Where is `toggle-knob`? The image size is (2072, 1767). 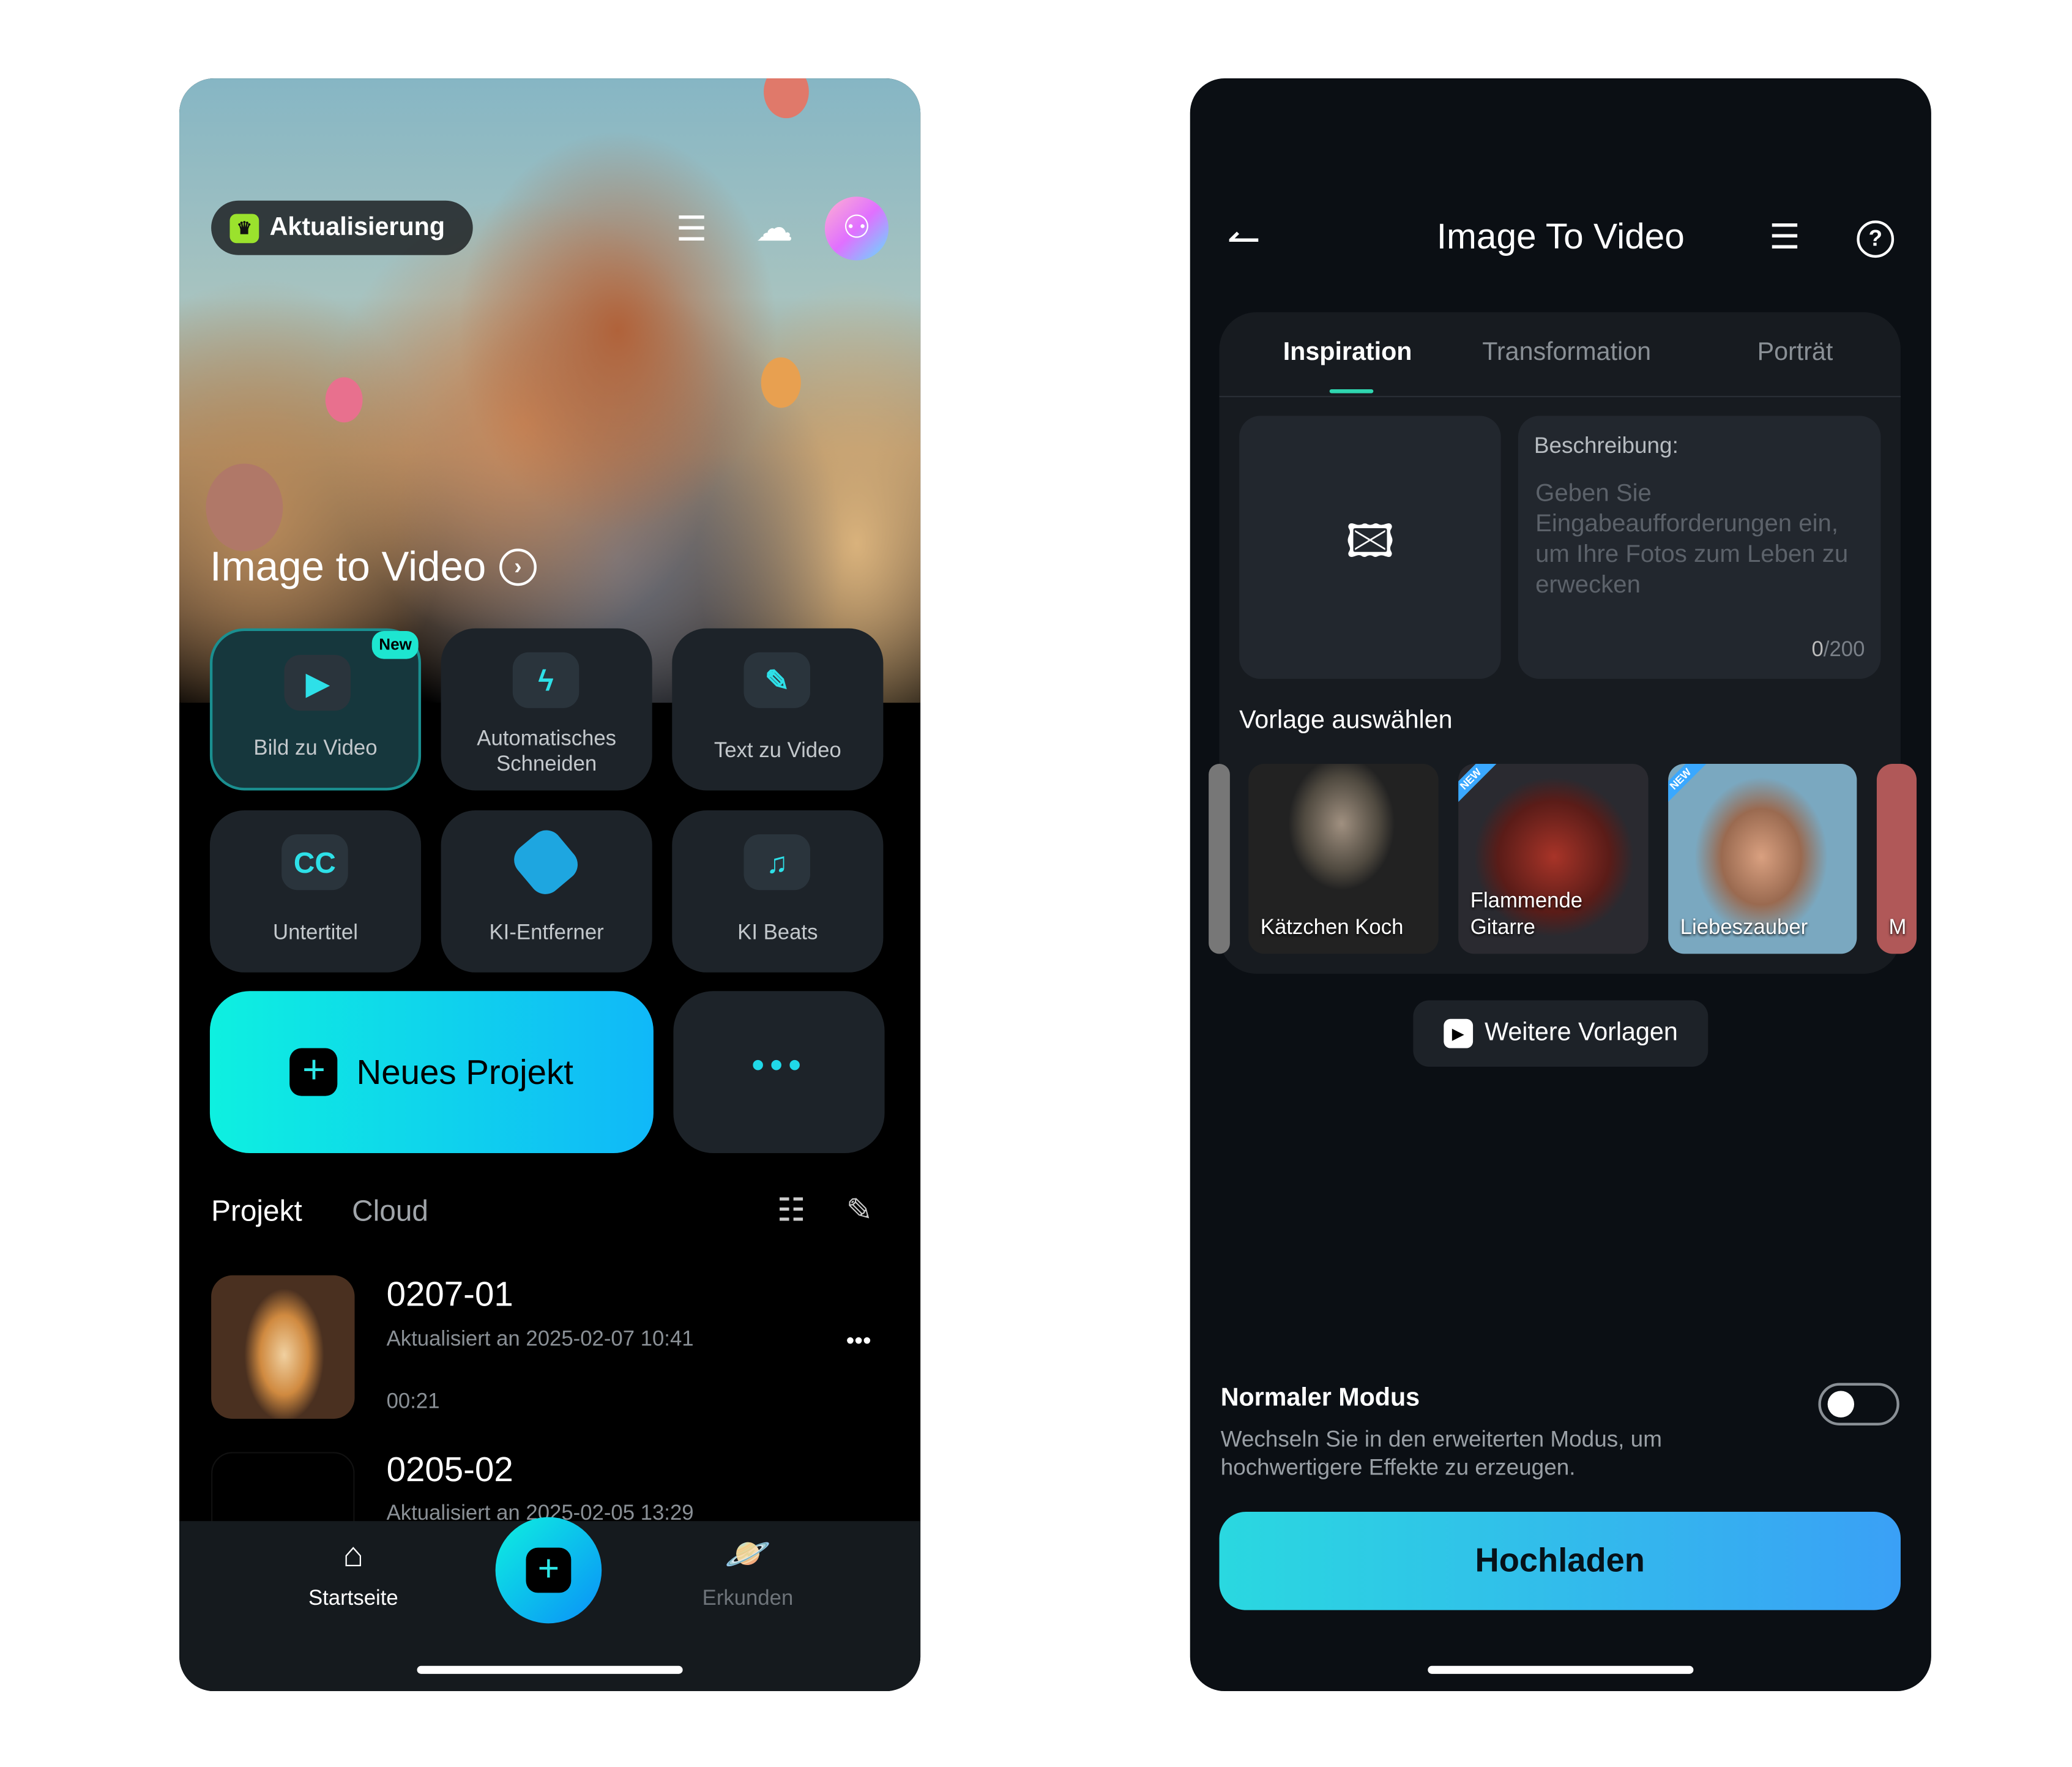 toggle-knob is located at coordinates (1841, 1404).